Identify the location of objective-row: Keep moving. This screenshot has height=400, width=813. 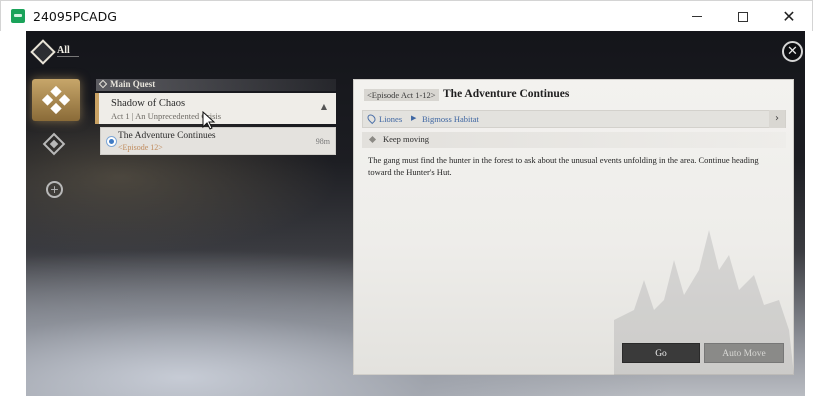
(574, 140).